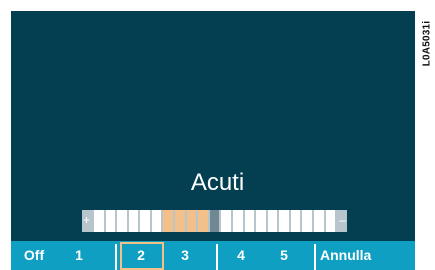  What do you see at coordinates (427, 43) in the screenshot?
I see `side-code: L0A5031i` at bounding box center [427, 43].